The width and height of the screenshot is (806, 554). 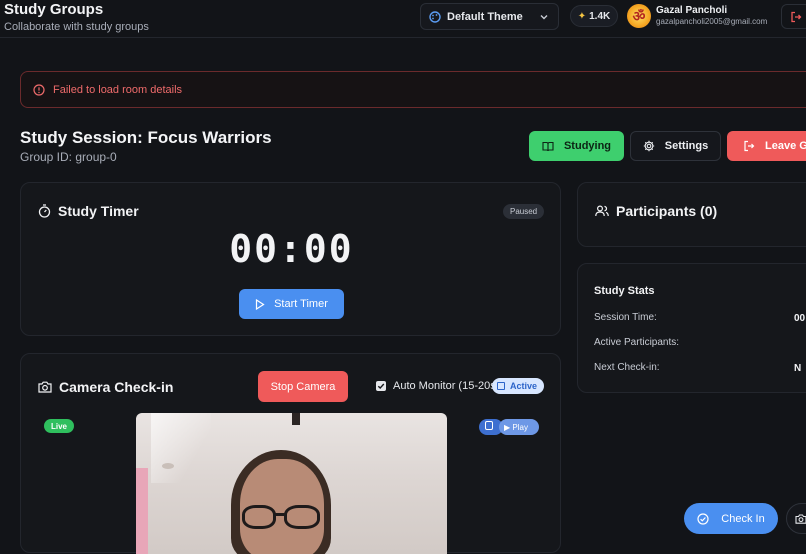 I want to click on studying-button-label: Studying, so click(x=587, y=146).